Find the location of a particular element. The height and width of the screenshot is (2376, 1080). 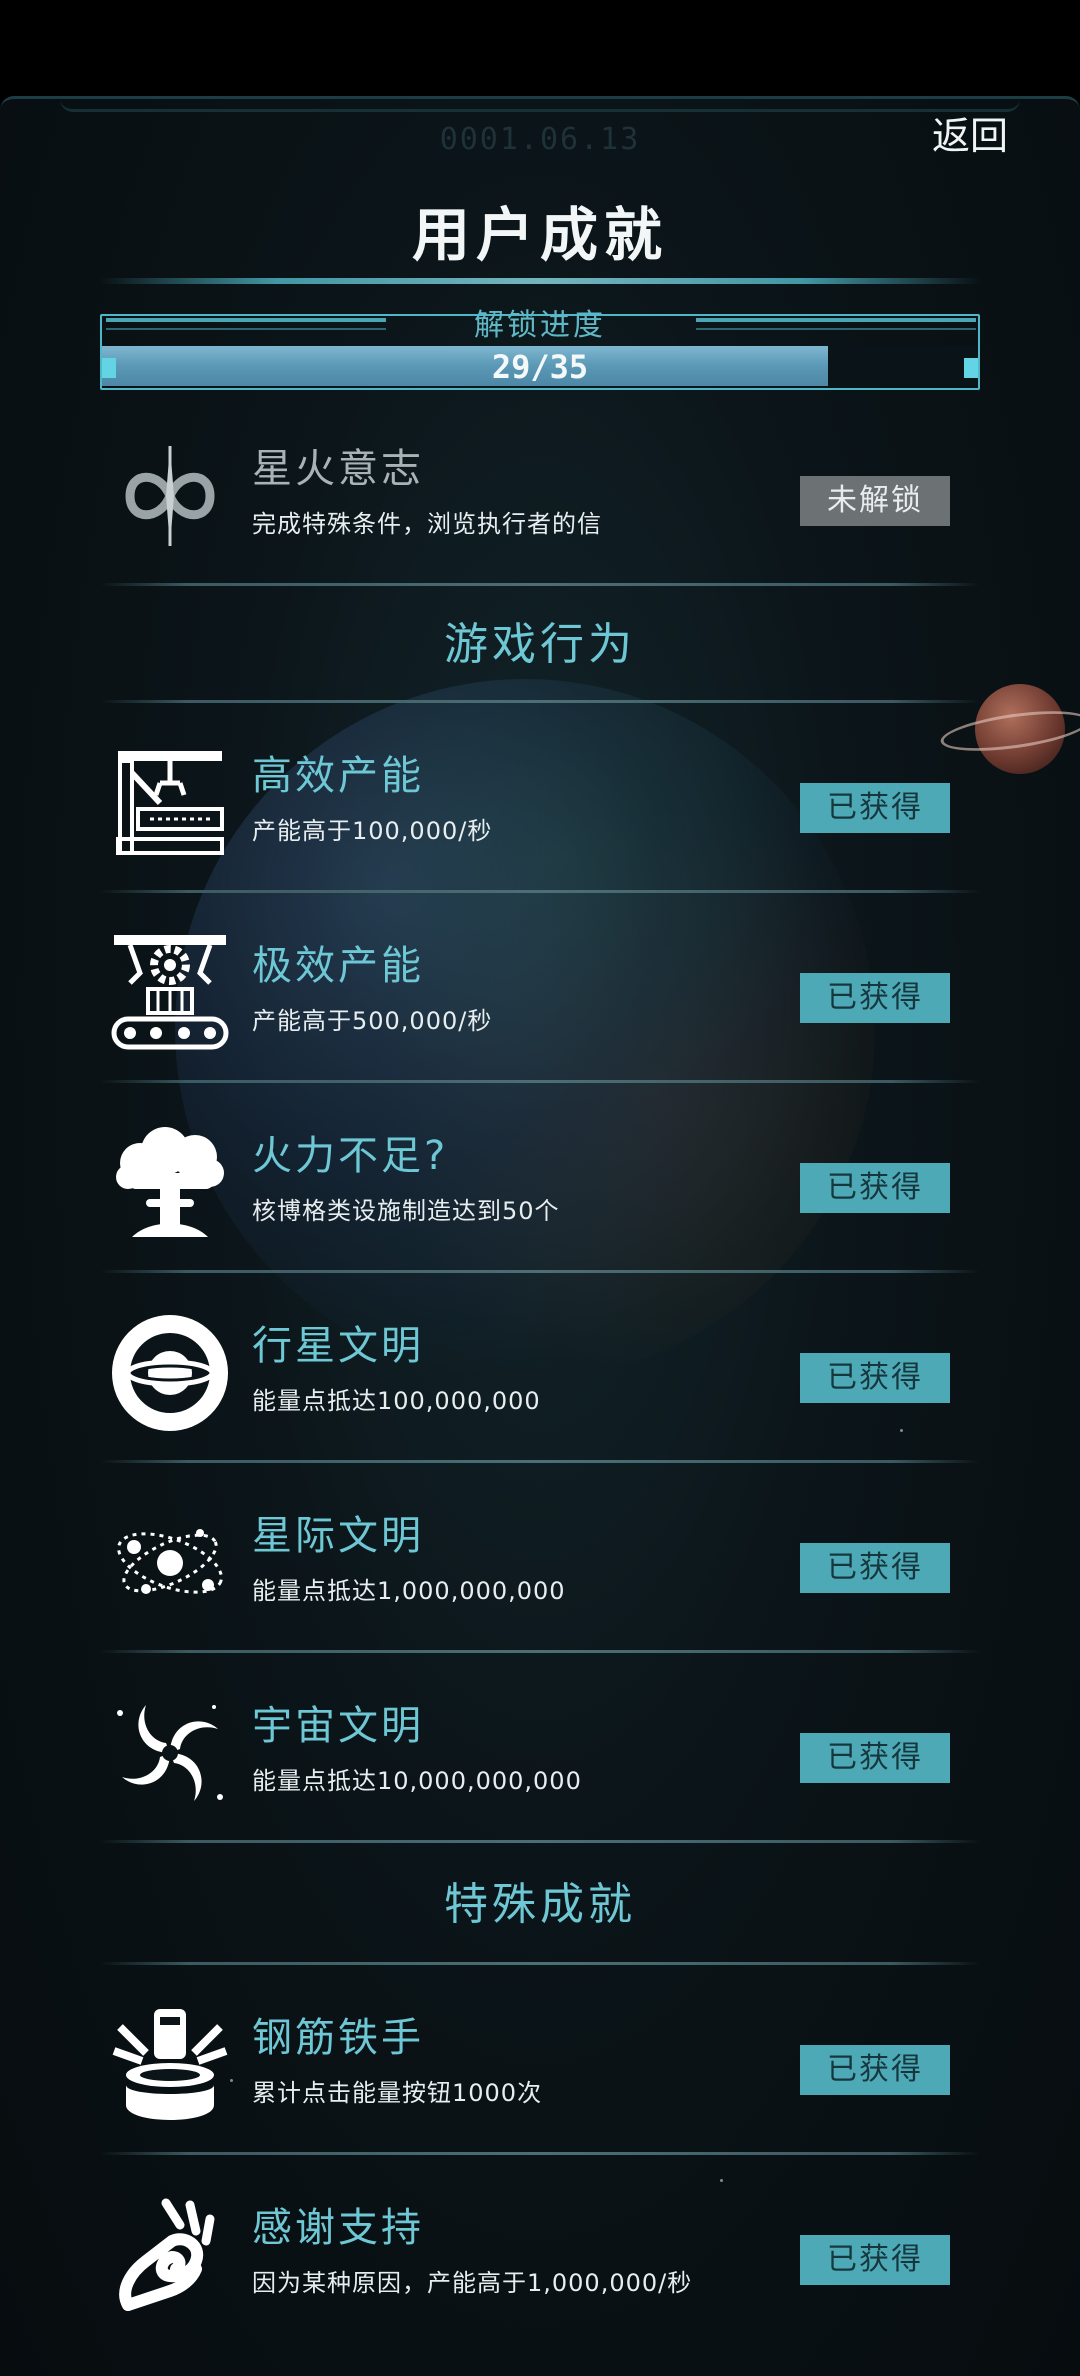

orbit-system-icon is located at coordinates (170, 1563).